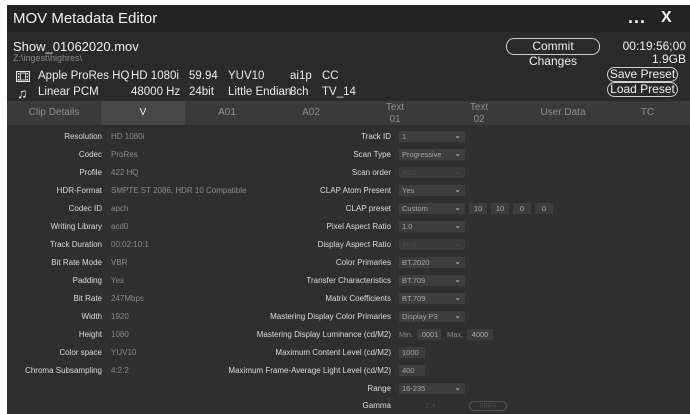  I want to click on gamma-value: 2.4, so click(430, 405).